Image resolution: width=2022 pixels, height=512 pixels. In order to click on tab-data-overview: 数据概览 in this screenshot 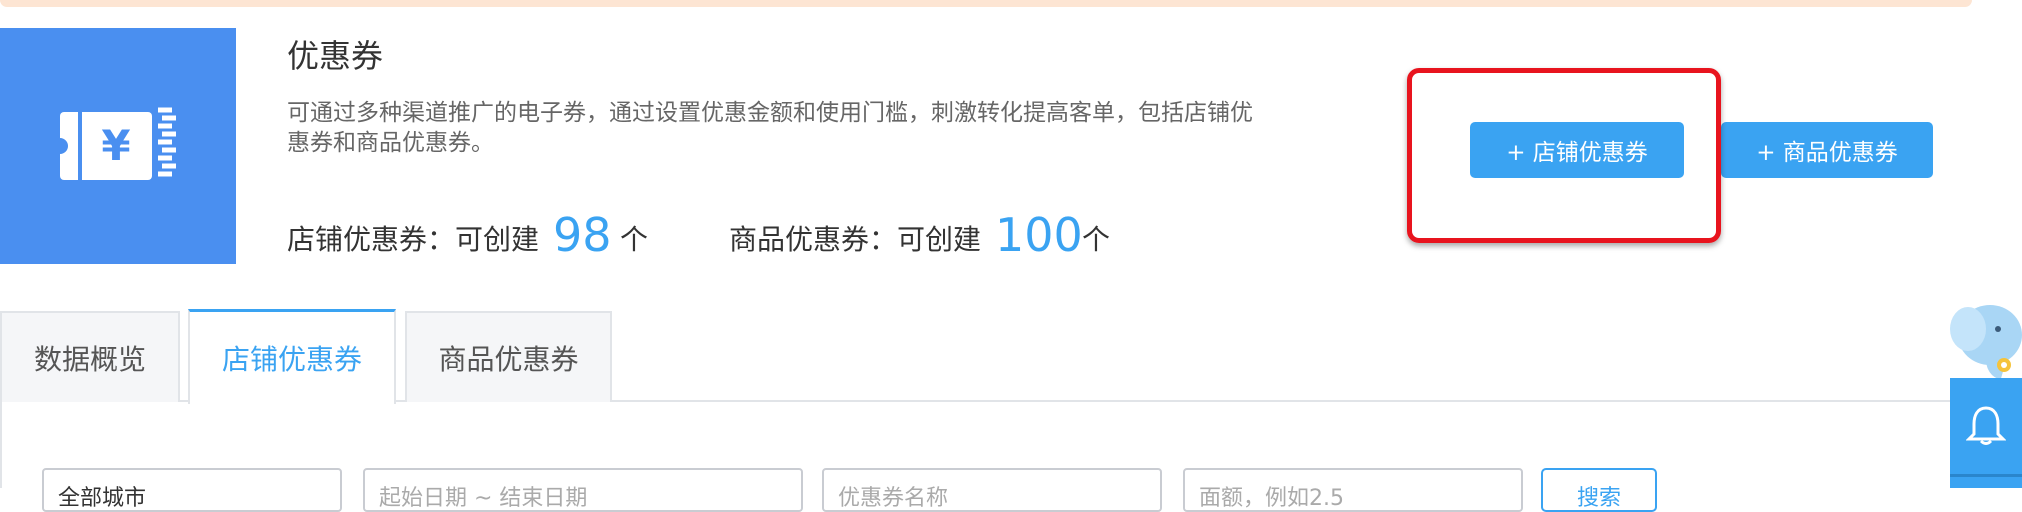, I will do `click(90, 356)`.